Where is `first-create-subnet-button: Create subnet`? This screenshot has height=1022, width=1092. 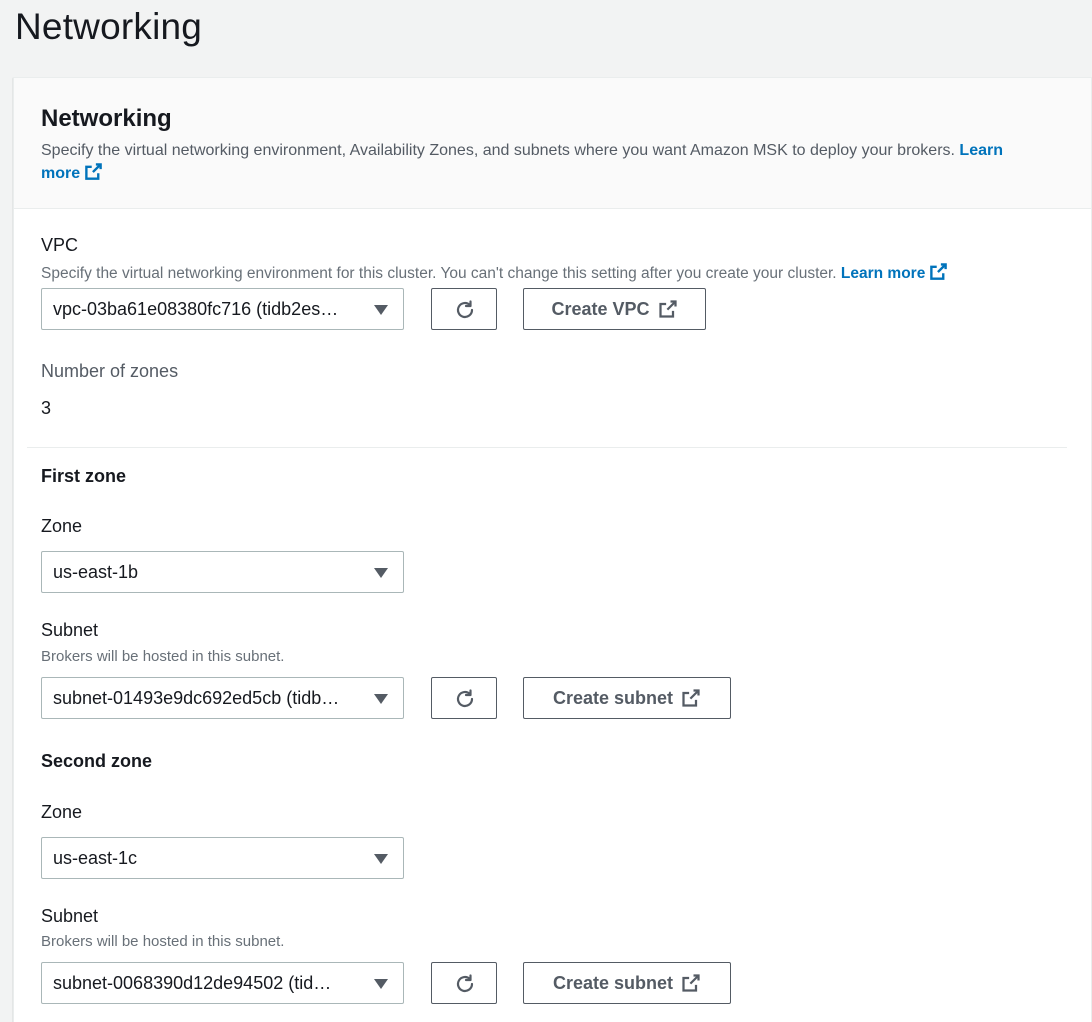
first-create-subnet-button: Create subnet is located at coordinates (627, 698).